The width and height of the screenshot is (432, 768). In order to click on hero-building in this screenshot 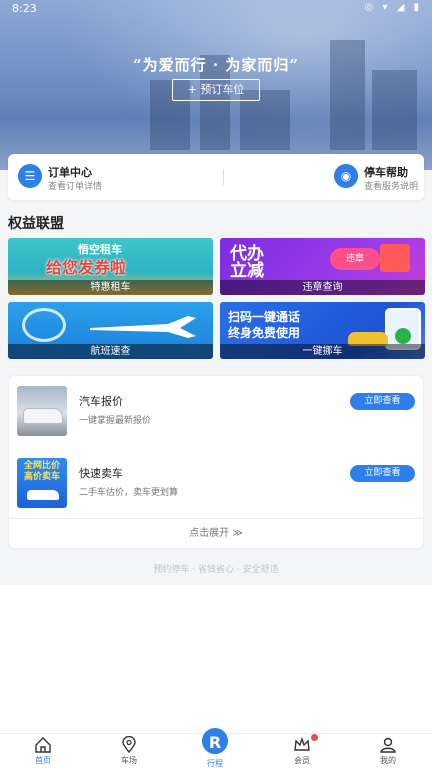, I will do `click(394, 110)`.